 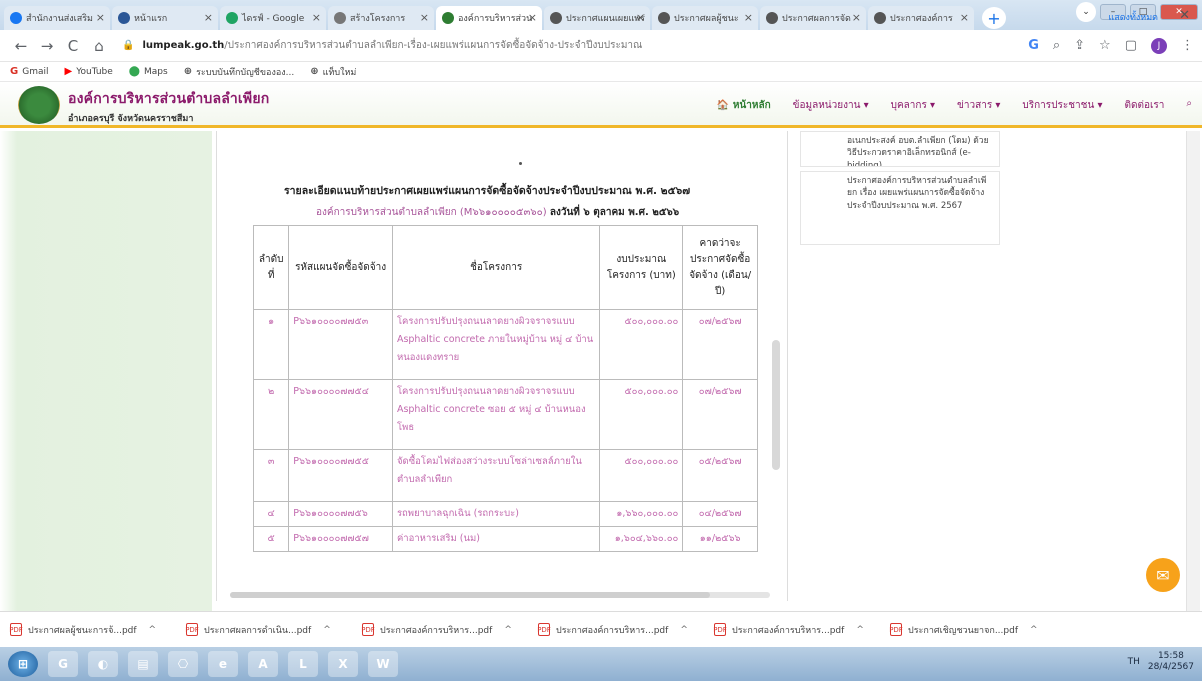 I want to click on browser-tab: ประกาศผลผู้ชนะ ×, so click(x=705, y=18).